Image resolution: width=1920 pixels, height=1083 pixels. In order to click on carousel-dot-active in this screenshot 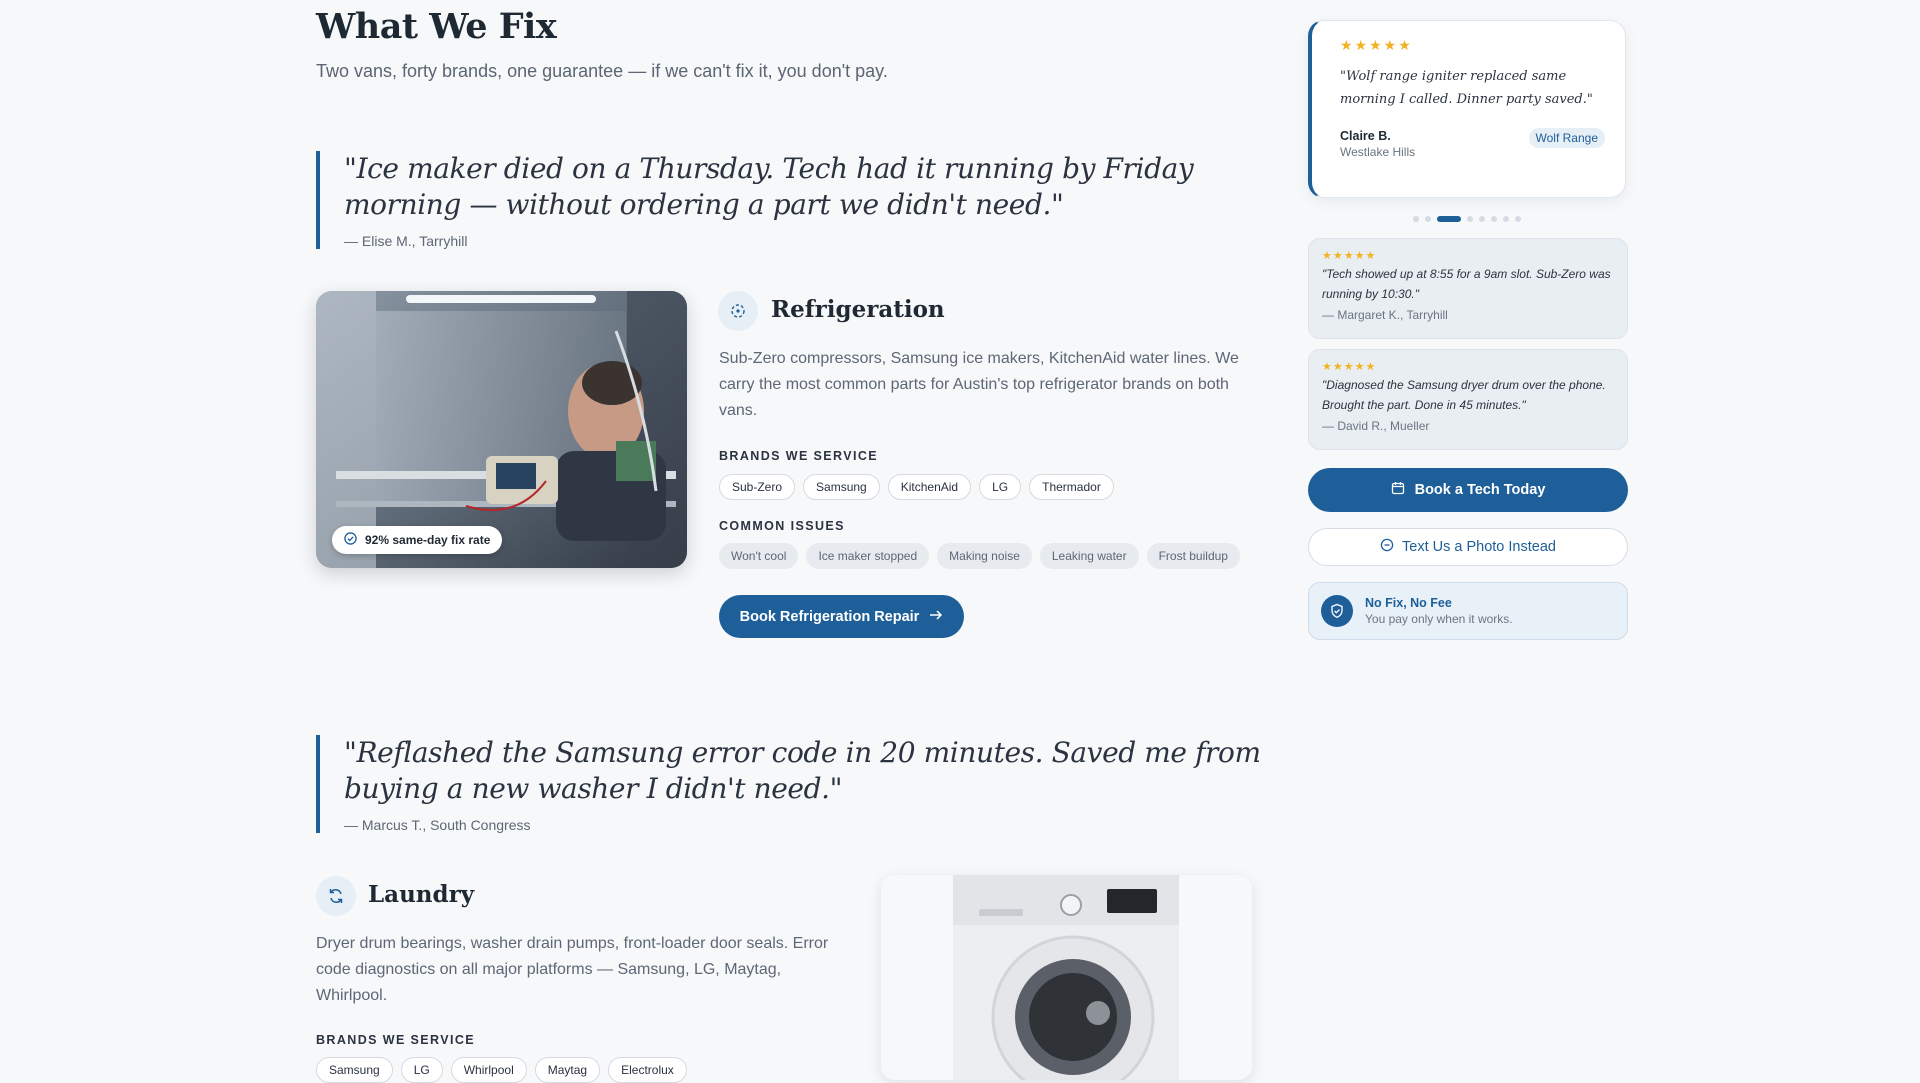, I will do `click(1449, 219)`.